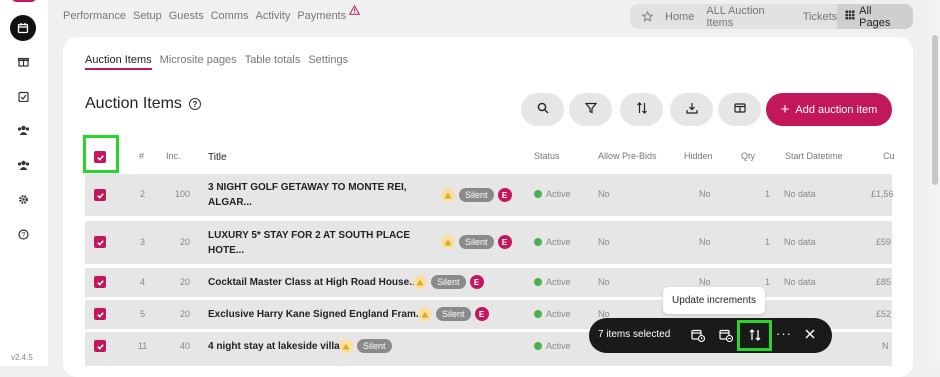  What do you see at coordinates (726, 336) in the screenshot?
I see `schedule-end-icon` at bounding box center [726, 336].